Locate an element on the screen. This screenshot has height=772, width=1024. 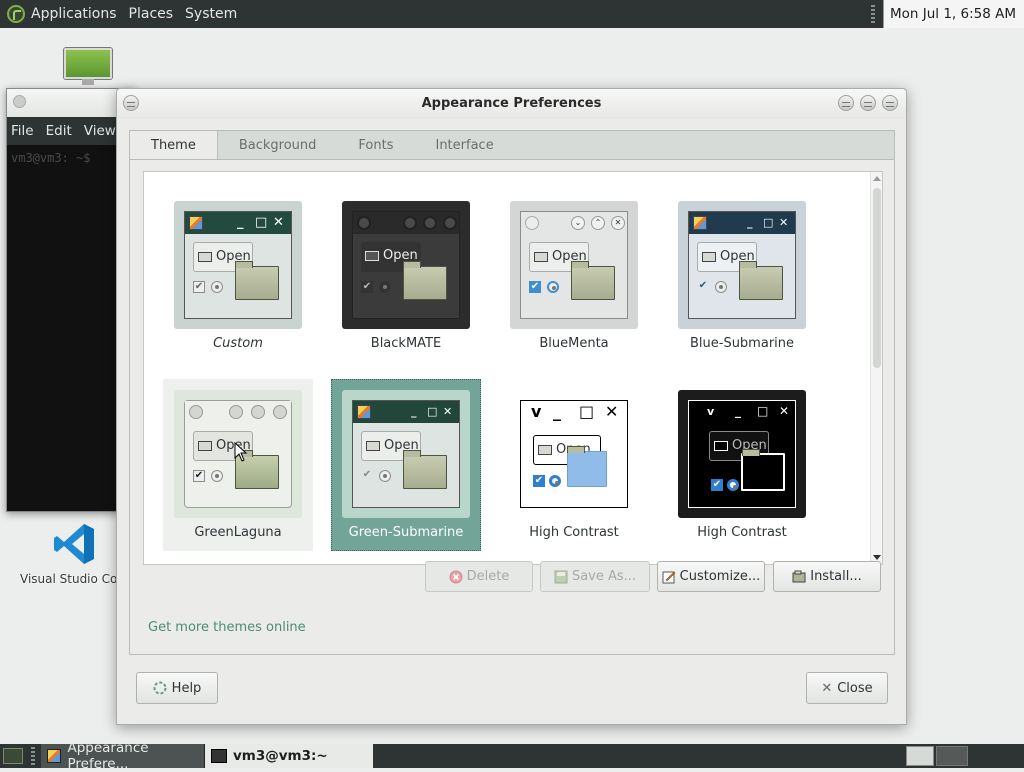
scroll-up-arrow-icon is located at coordinates (877, 178).